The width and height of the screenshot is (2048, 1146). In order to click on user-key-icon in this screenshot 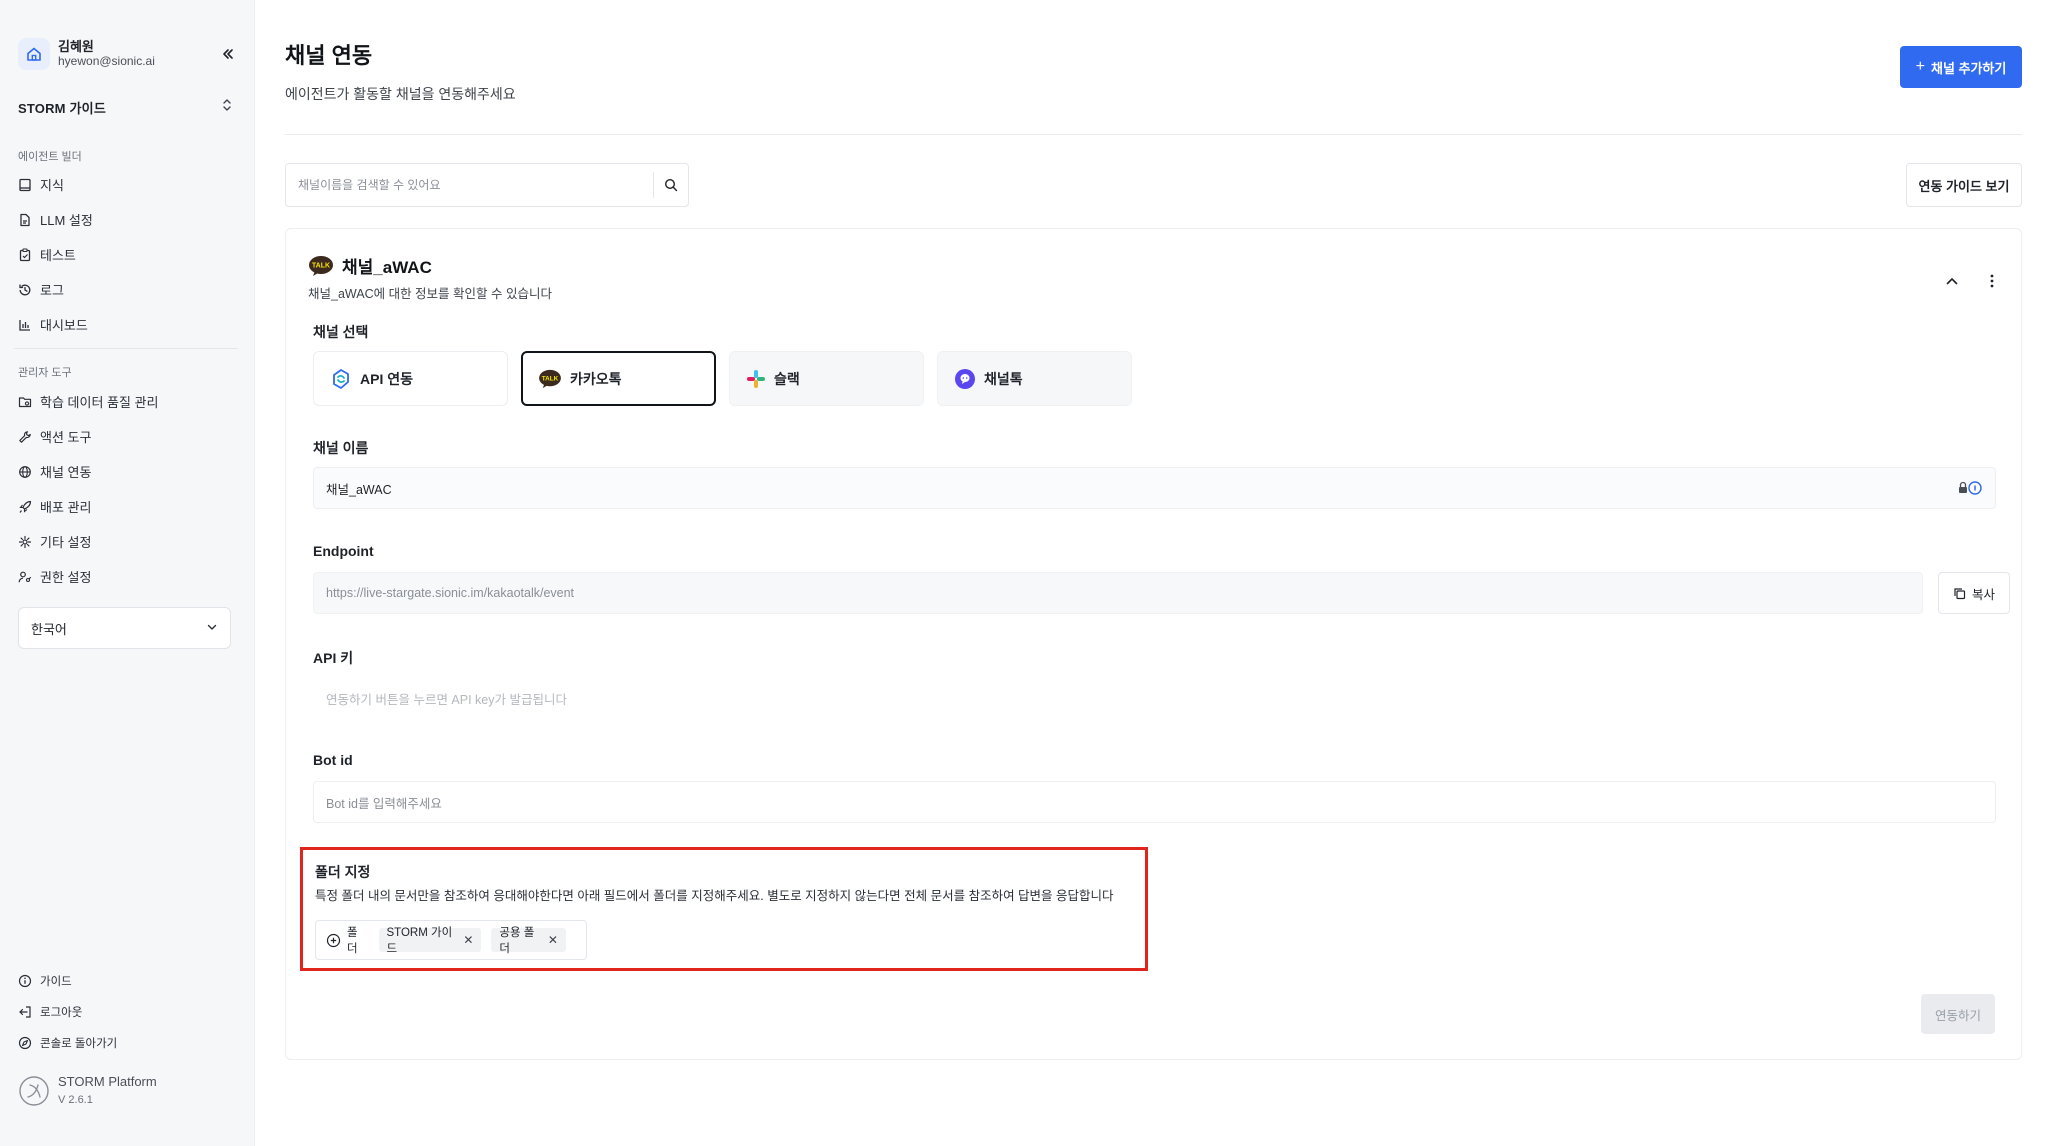, I will do `click(25, 576)`.